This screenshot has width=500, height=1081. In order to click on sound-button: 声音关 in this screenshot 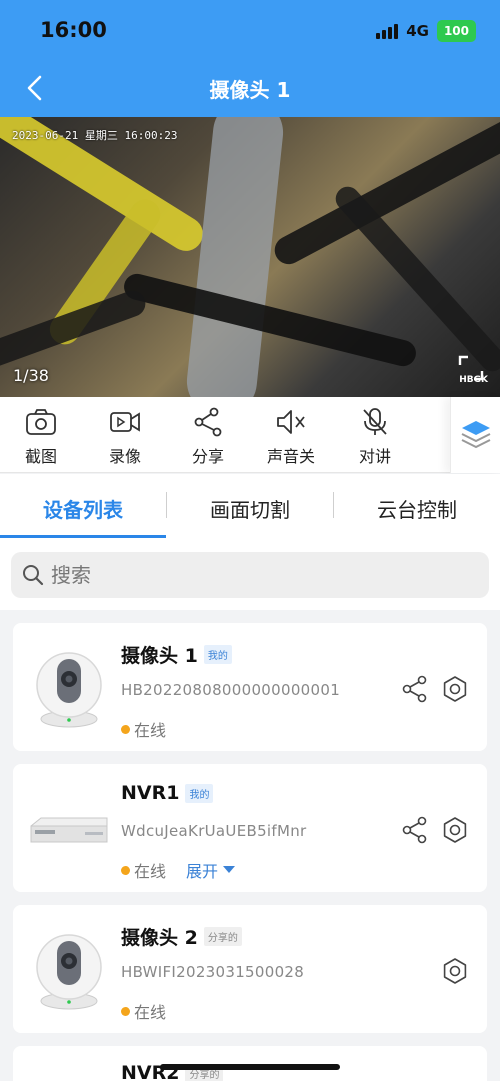, I will do `click(291, 437)`.